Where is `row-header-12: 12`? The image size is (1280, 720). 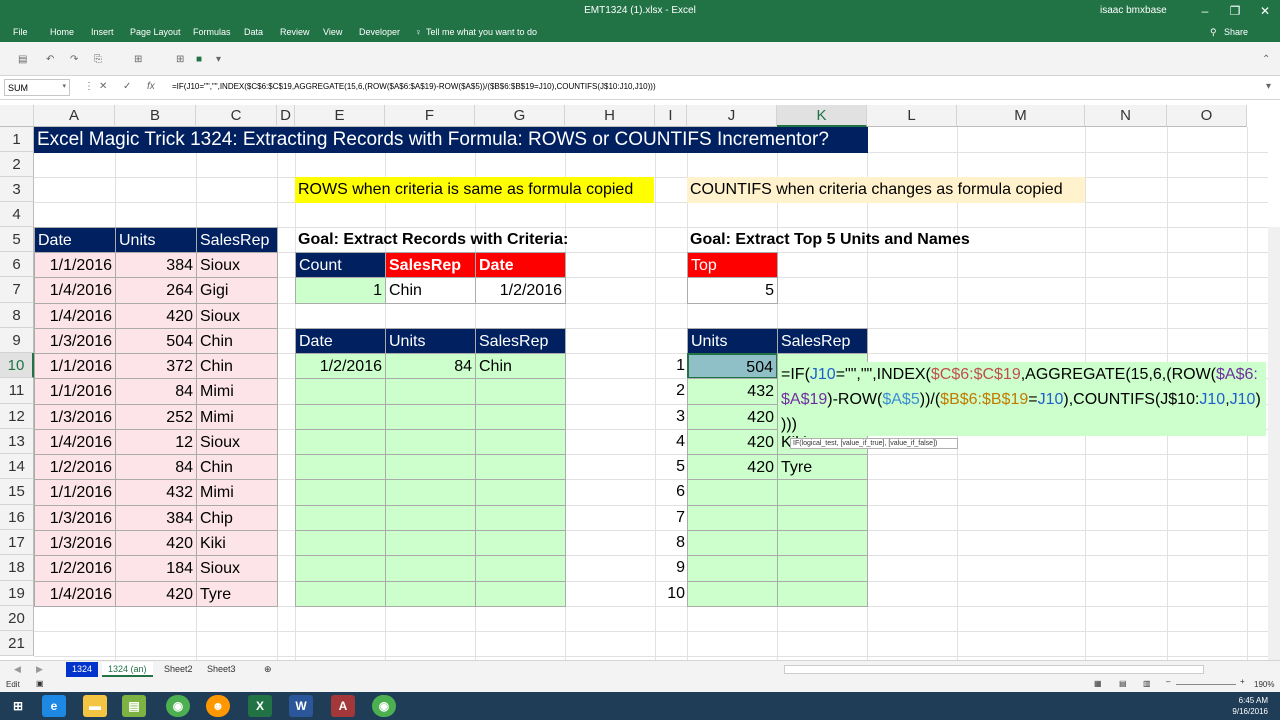
row-header-12: 12 is located at coordinates (17, 416).